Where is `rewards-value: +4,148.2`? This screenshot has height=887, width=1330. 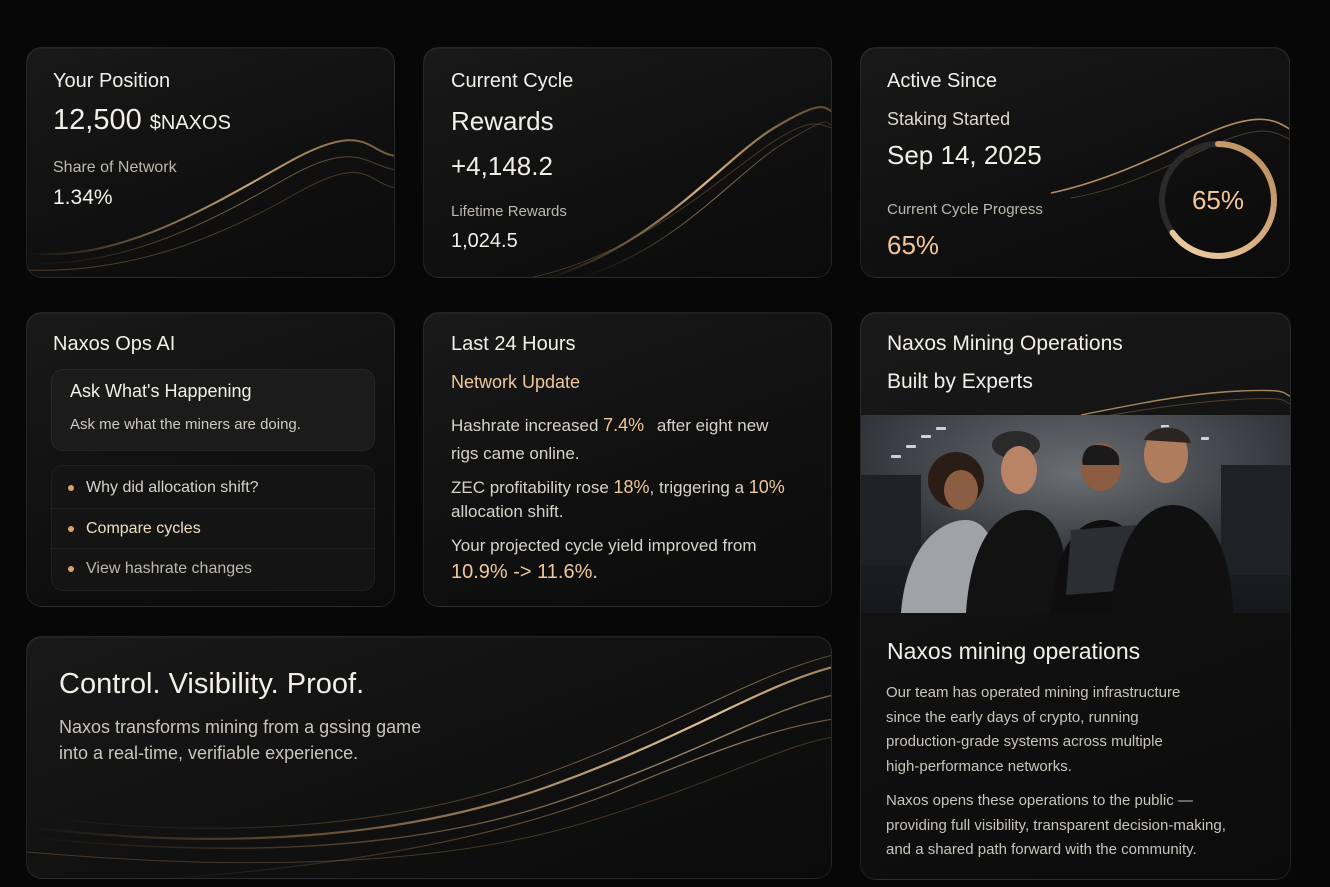
rewards-value: +4,148.2 is located at coordinates (502, 166).